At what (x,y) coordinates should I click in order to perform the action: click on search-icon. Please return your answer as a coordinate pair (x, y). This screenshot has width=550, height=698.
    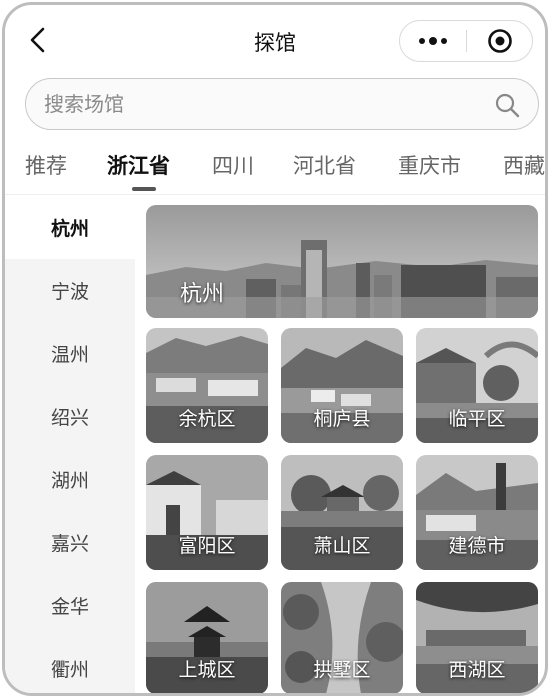
    Looking at the image, I should click on (507, 105).